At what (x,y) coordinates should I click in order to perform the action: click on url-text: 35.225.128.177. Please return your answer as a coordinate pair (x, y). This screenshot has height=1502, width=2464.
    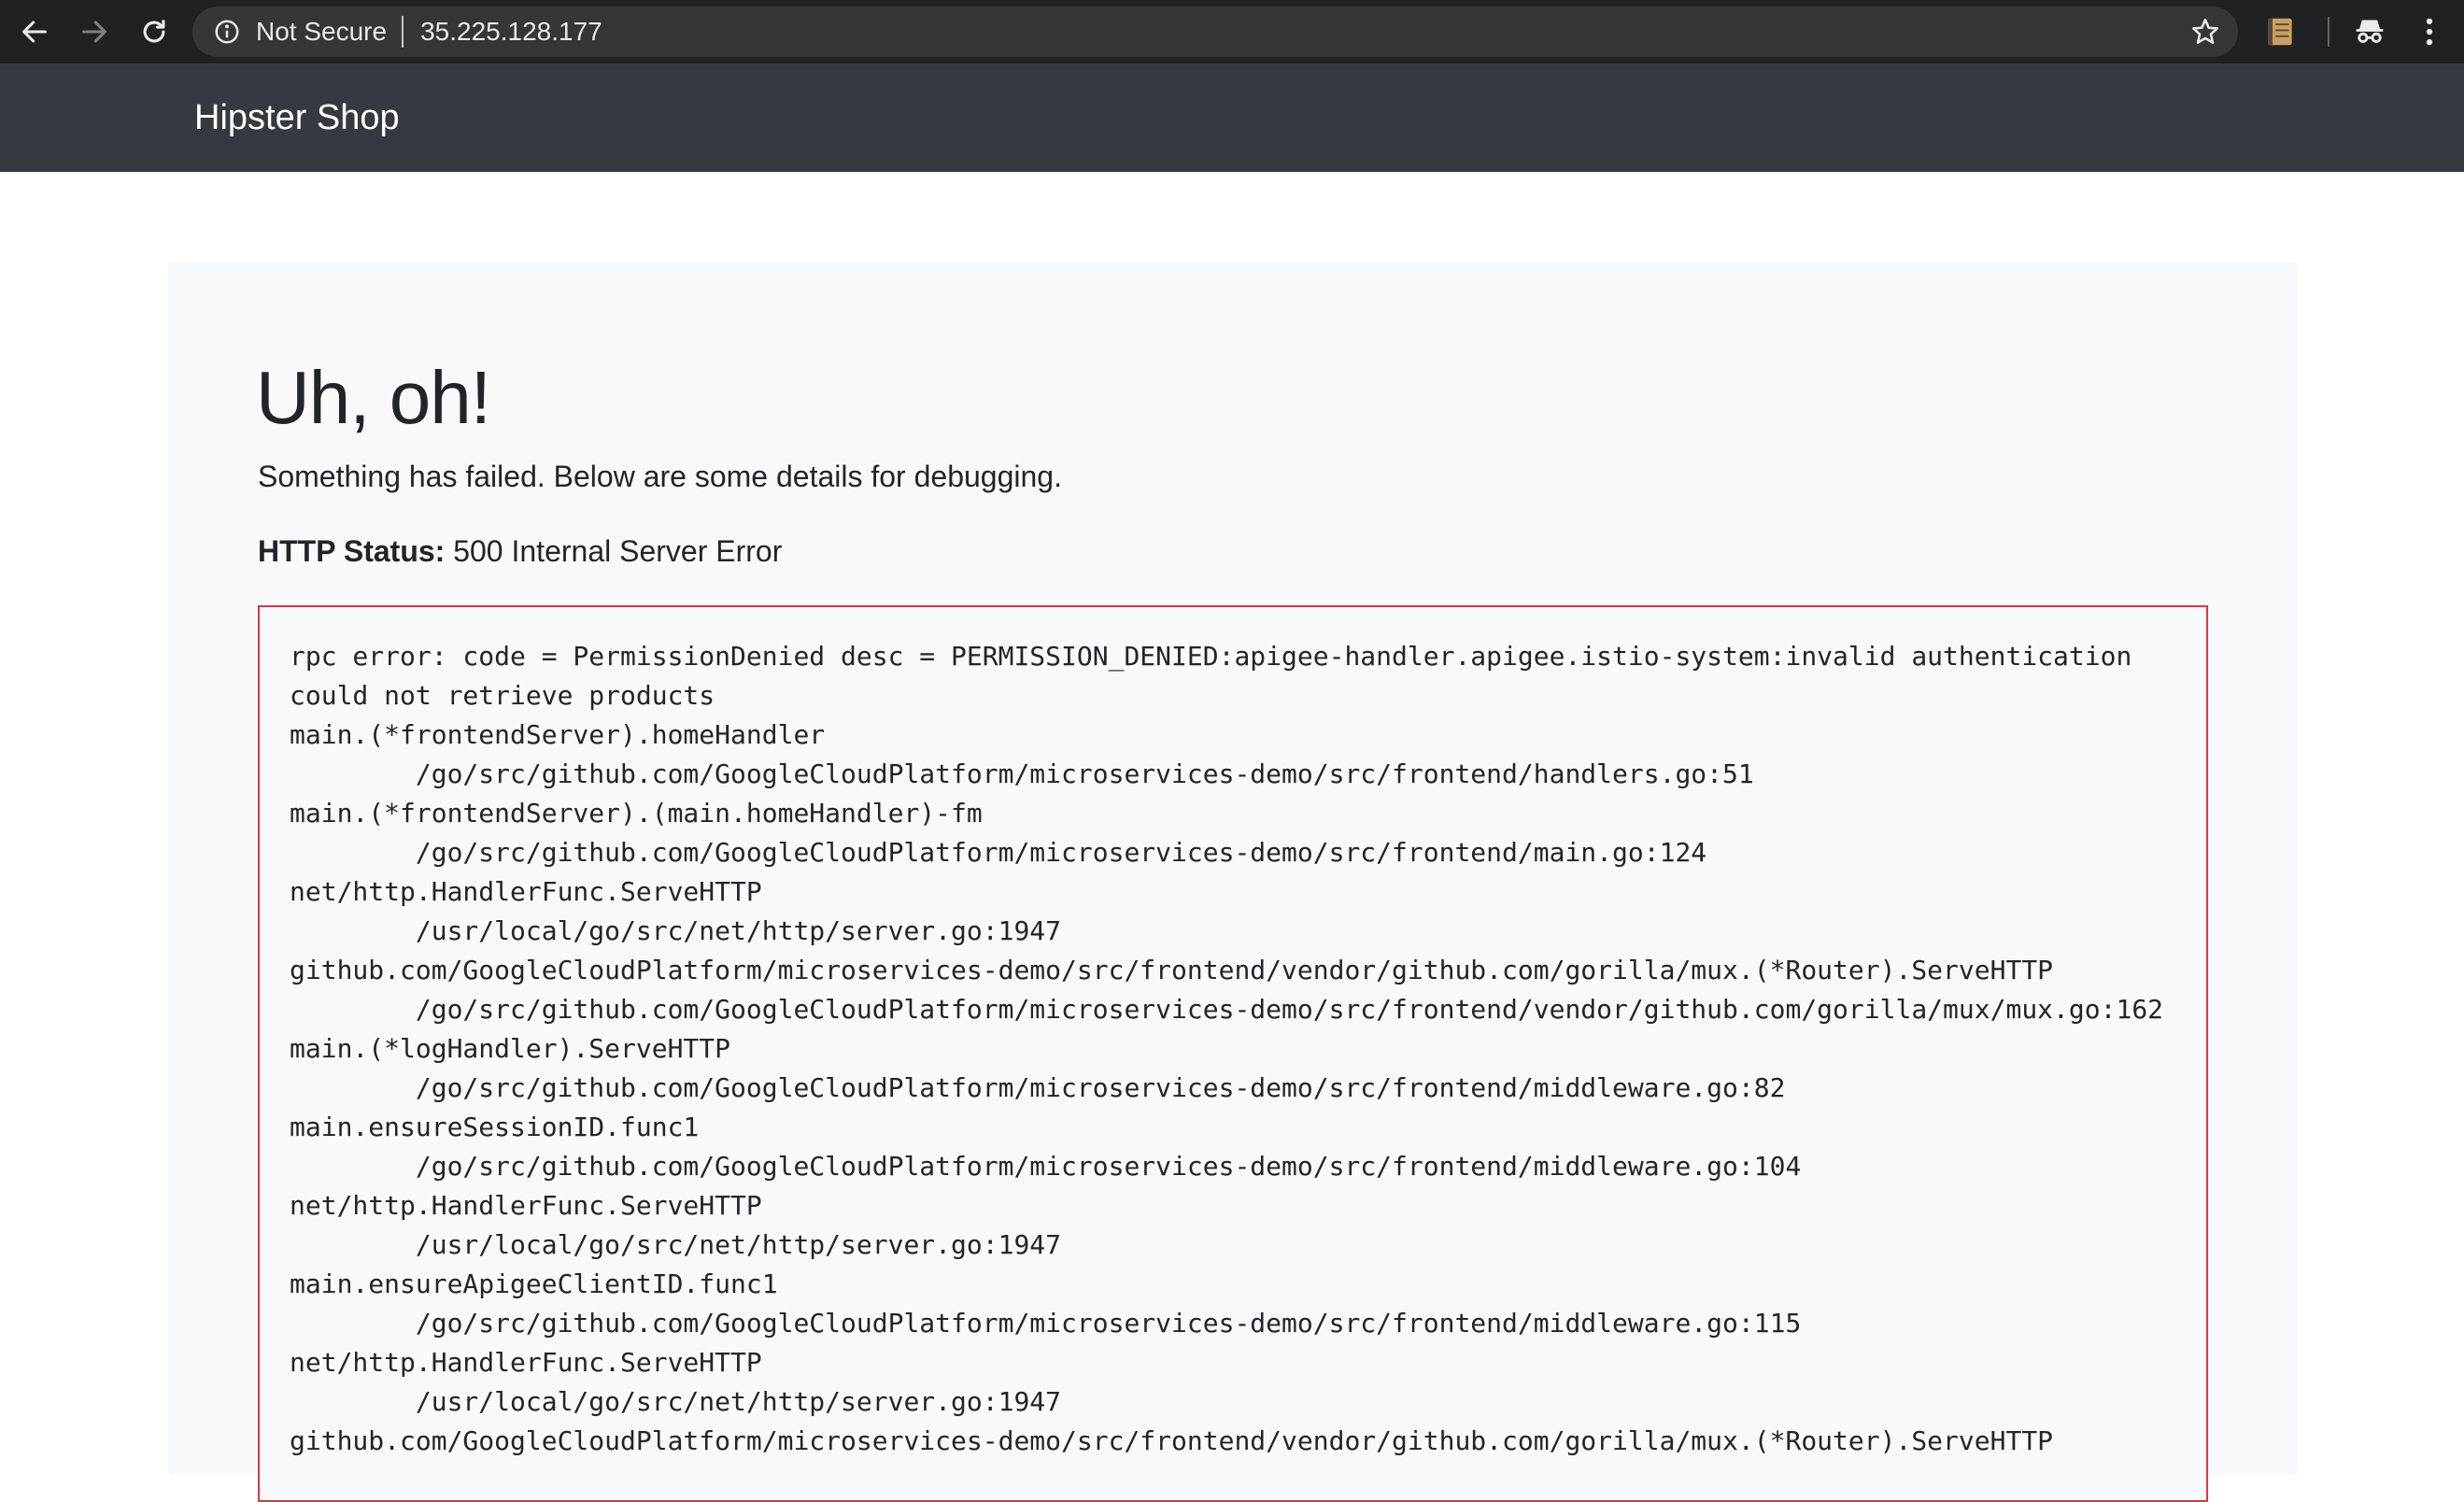
    Looking at the image, I should click on (511, 32).